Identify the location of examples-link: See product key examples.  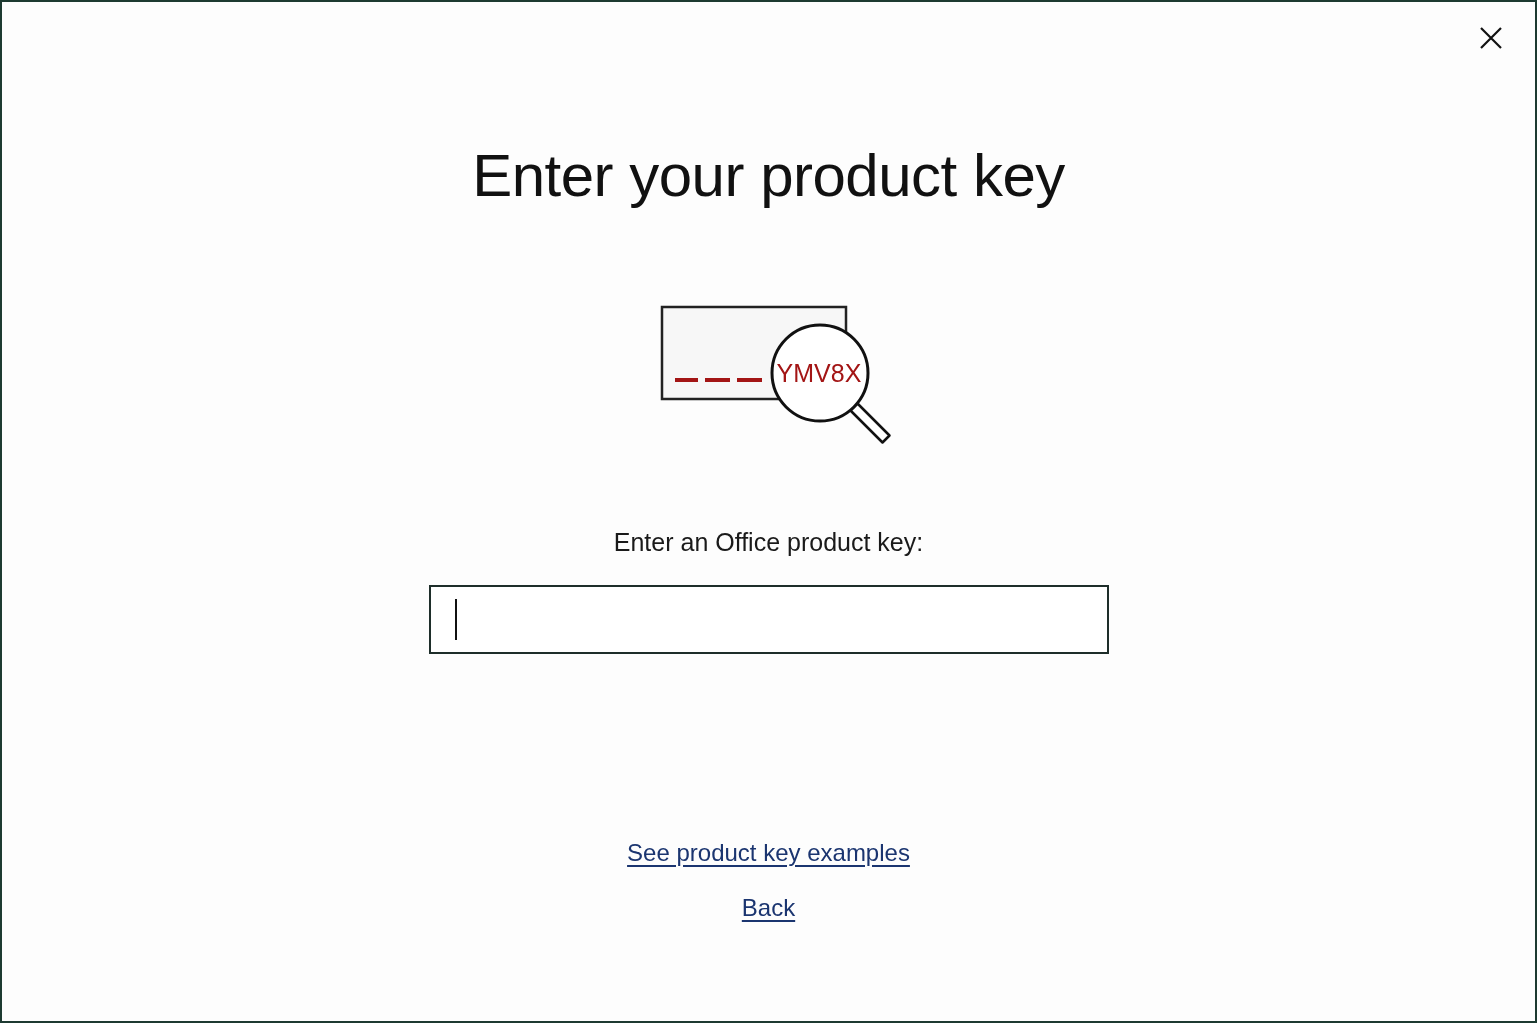
(768, 853).